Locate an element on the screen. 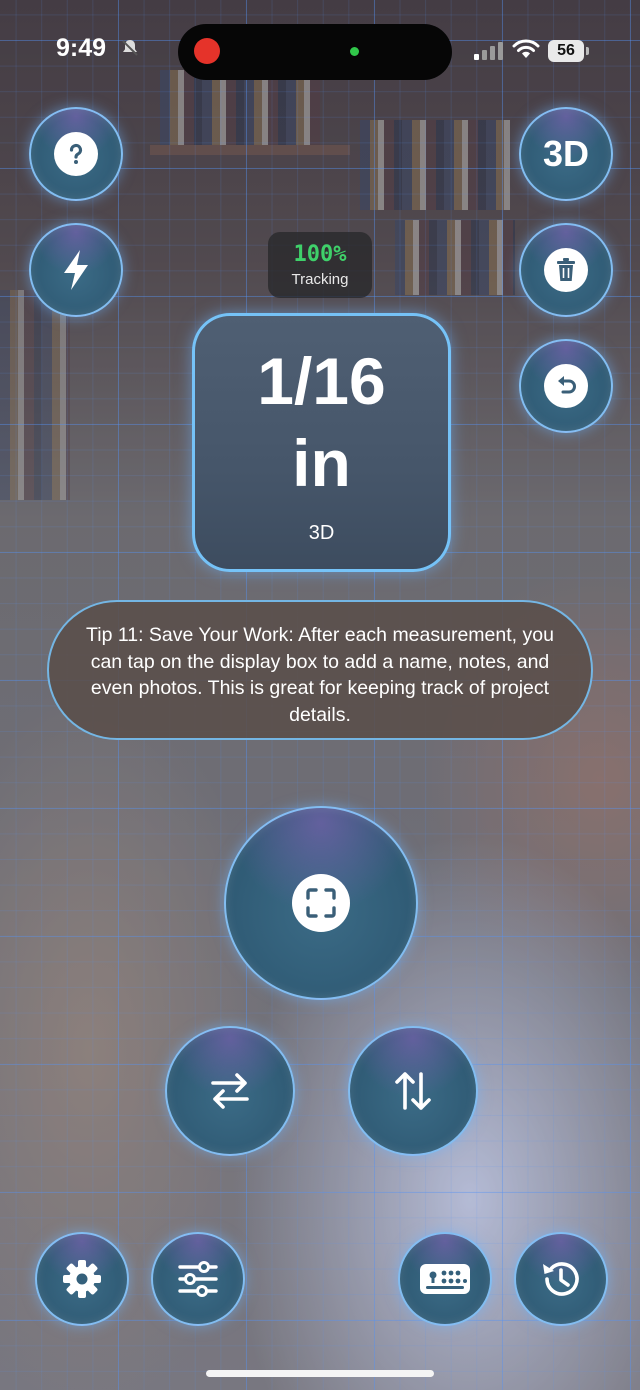 The width and height of the screenshot is (640, 1390). help-button is located at coordinates (76, 154).